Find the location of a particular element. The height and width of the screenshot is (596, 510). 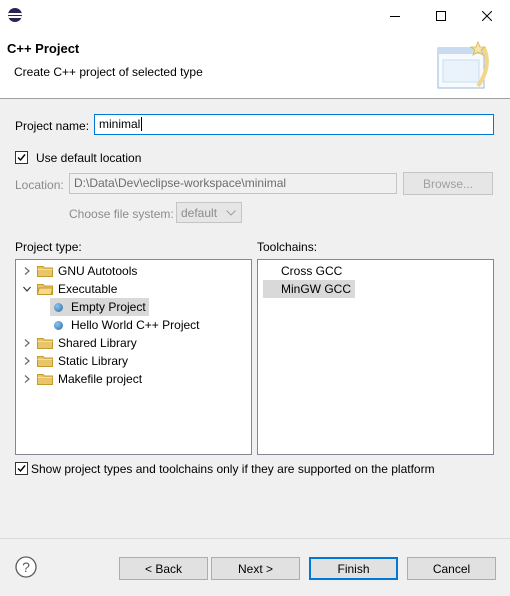

toolchains-label: Toolchains: is located at coordinates (287, 247).